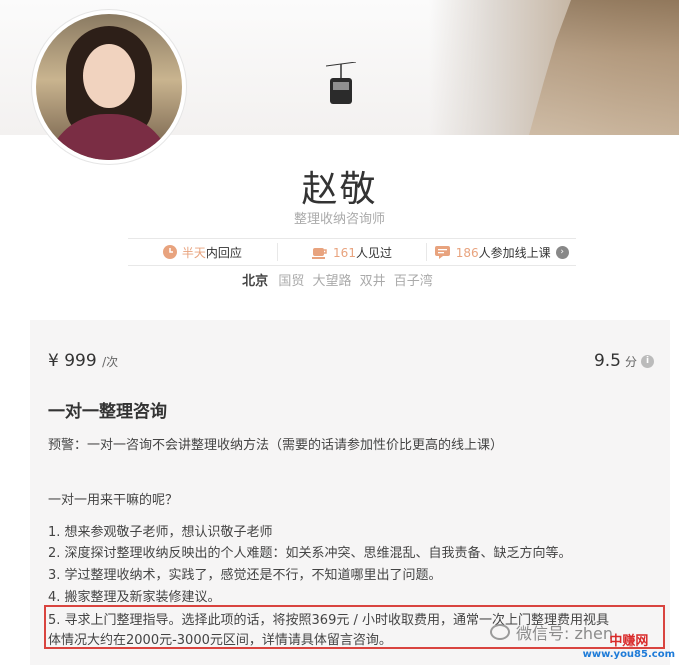 This screenshot has height=665, width=679. I want to click on price-unit: /次, so click(110, 362).